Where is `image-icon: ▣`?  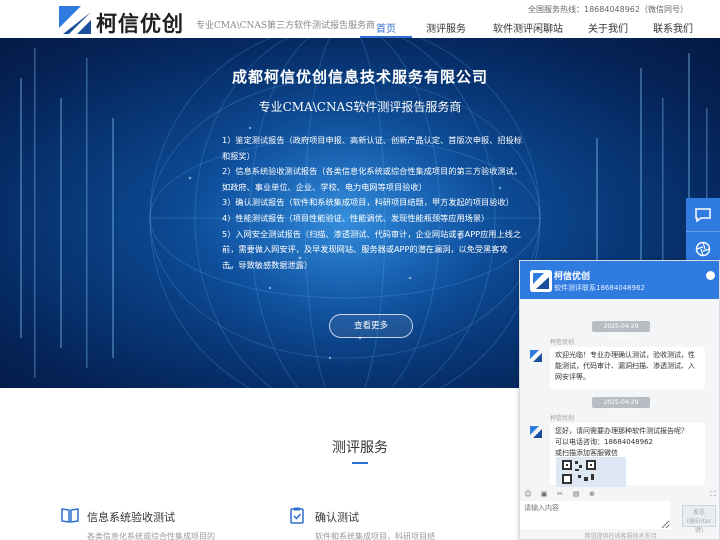 image-icon: ▣ is located at coordinates (544, 494).